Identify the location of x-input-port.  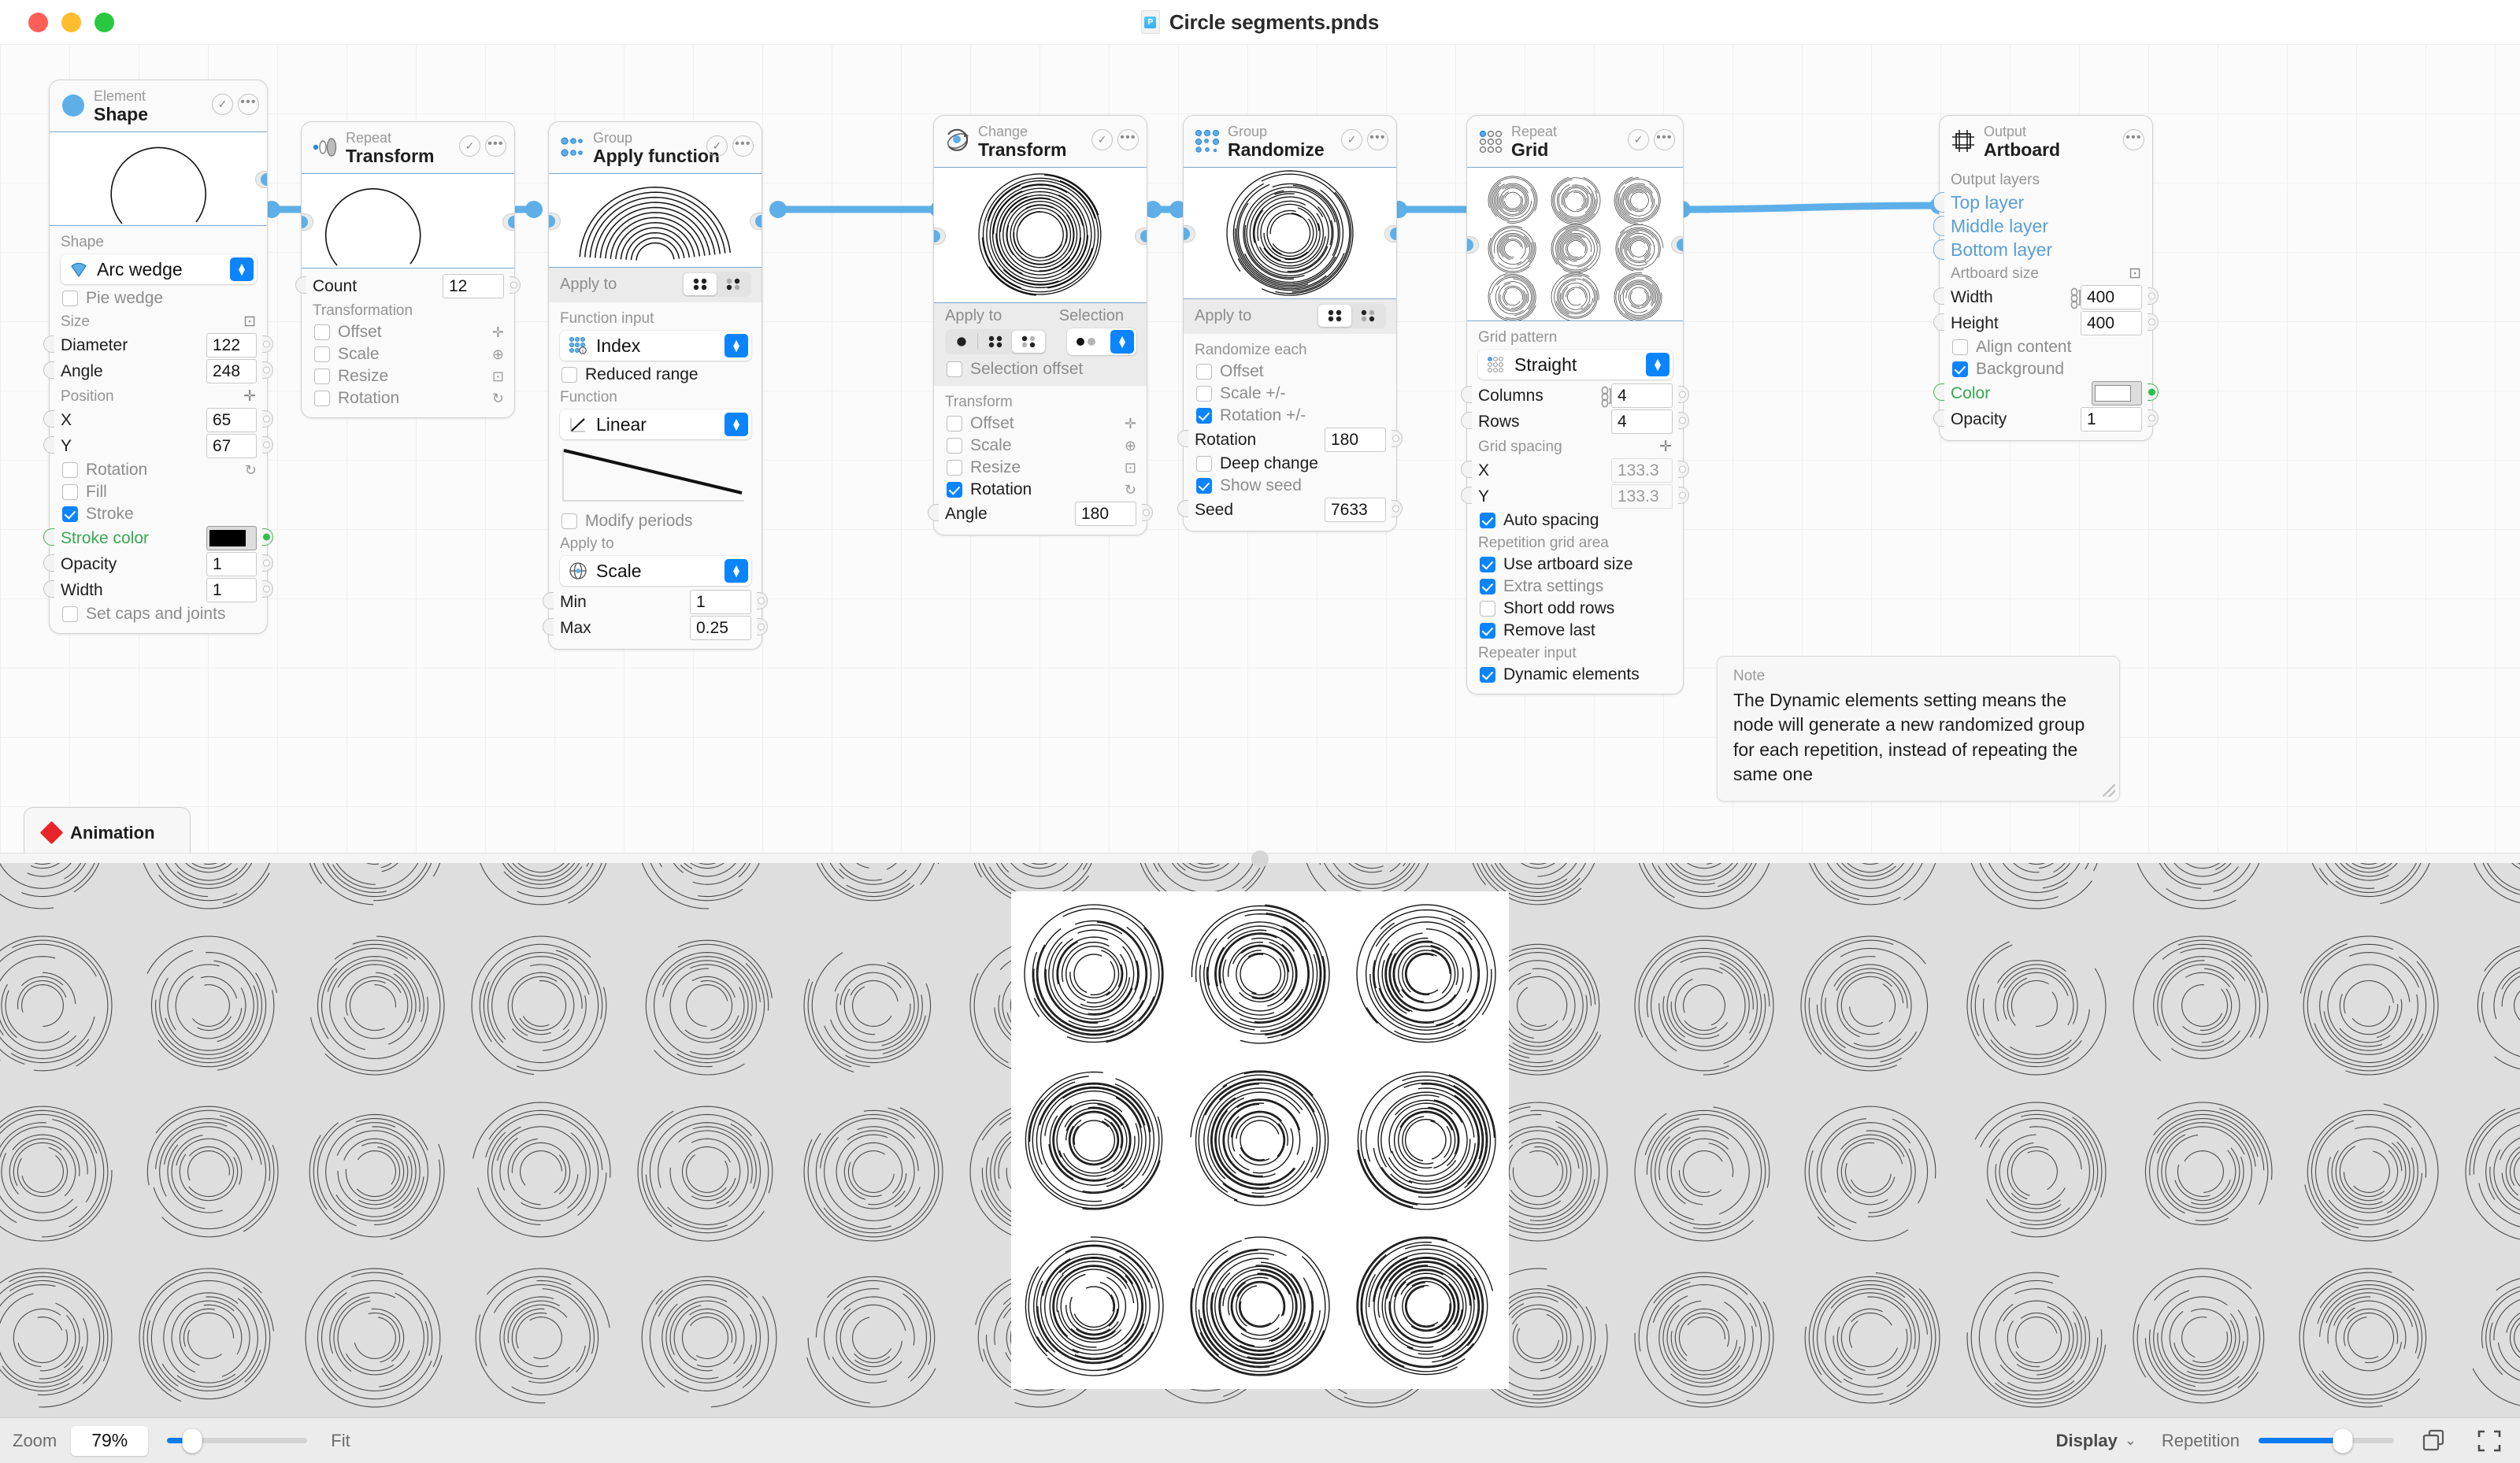
(48, 419).